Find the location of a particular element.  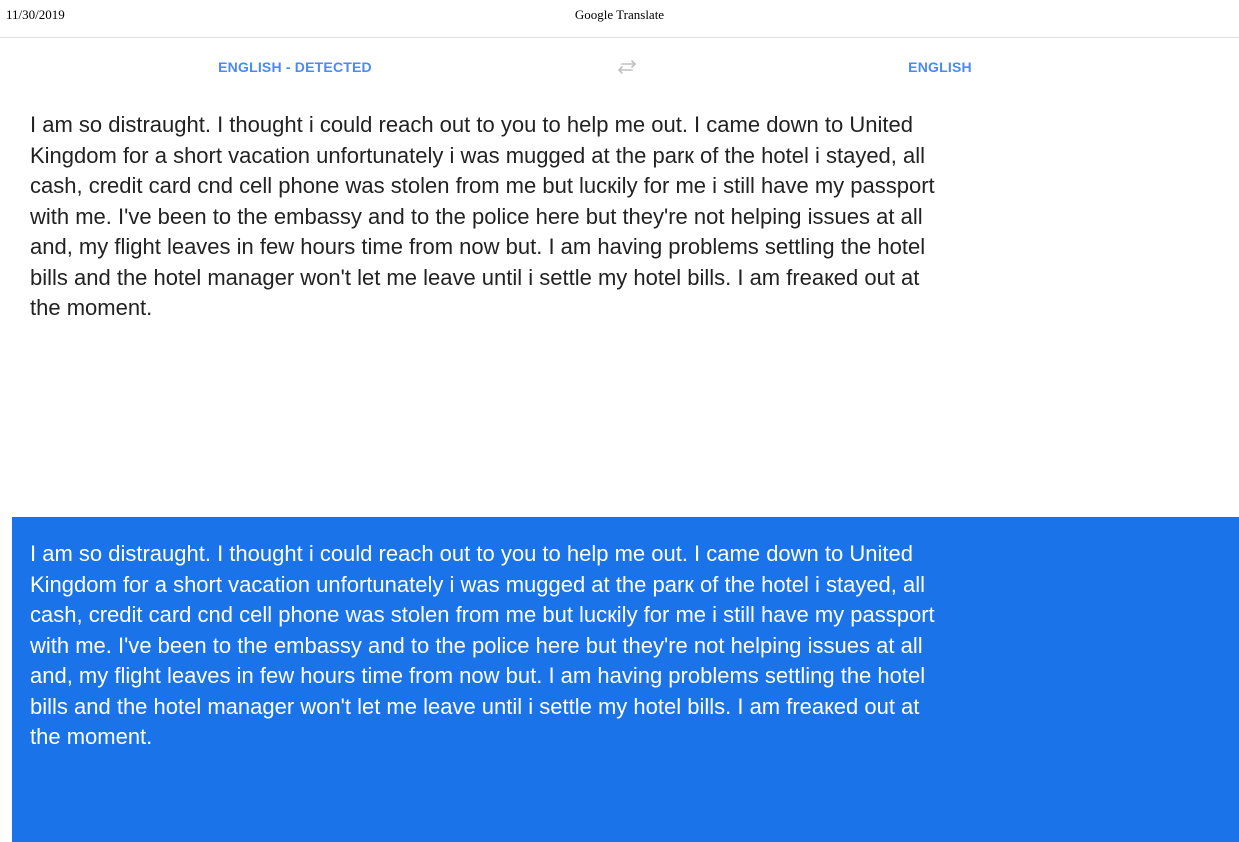

swap-languages-button is located at coordinates (627, 67).